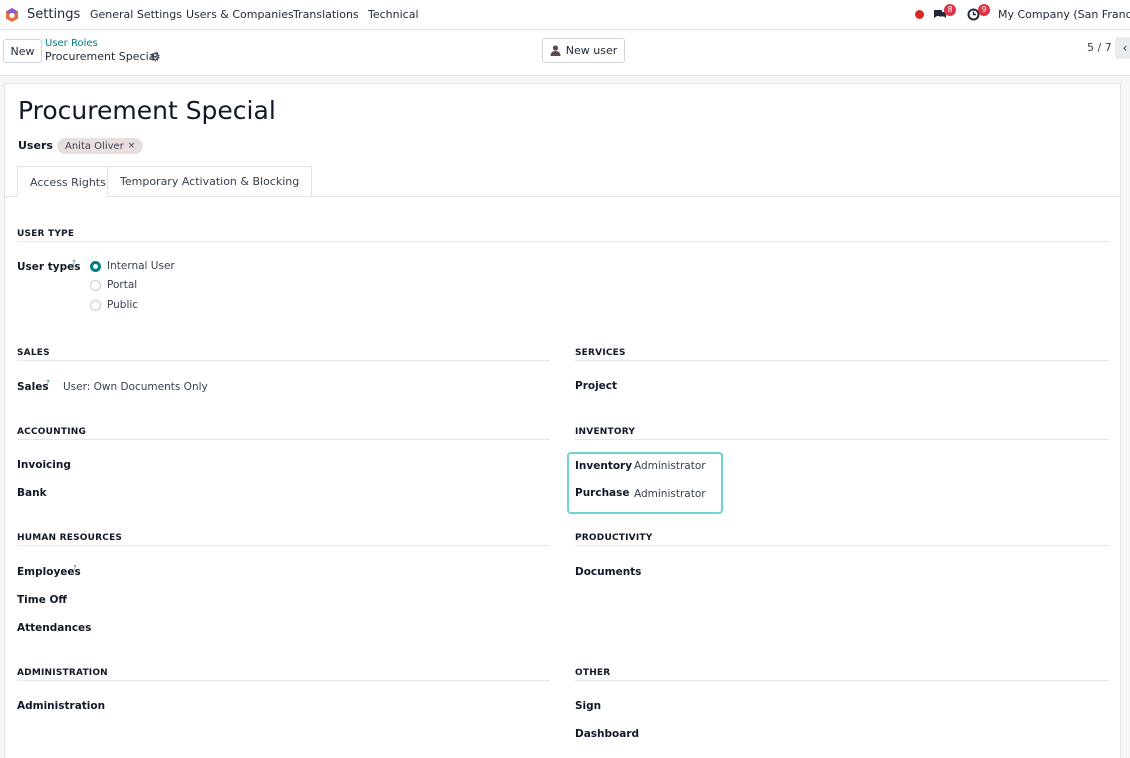 This screenshot has height=758, width=1130. What do you see at coordinates (95, 266) in the screenshot?
I see `radio-checked-icon` at bounding box center [95, 266].